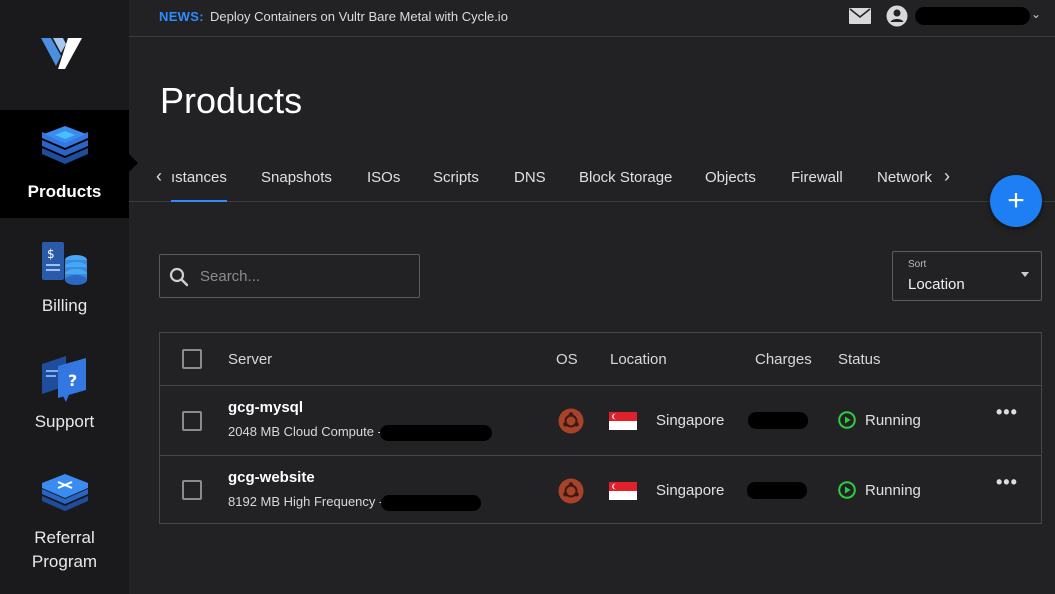  What do you see at coordinates (250, 359) in the screenshot?
I see `header-server: Server` at bounding box center [250, 359].